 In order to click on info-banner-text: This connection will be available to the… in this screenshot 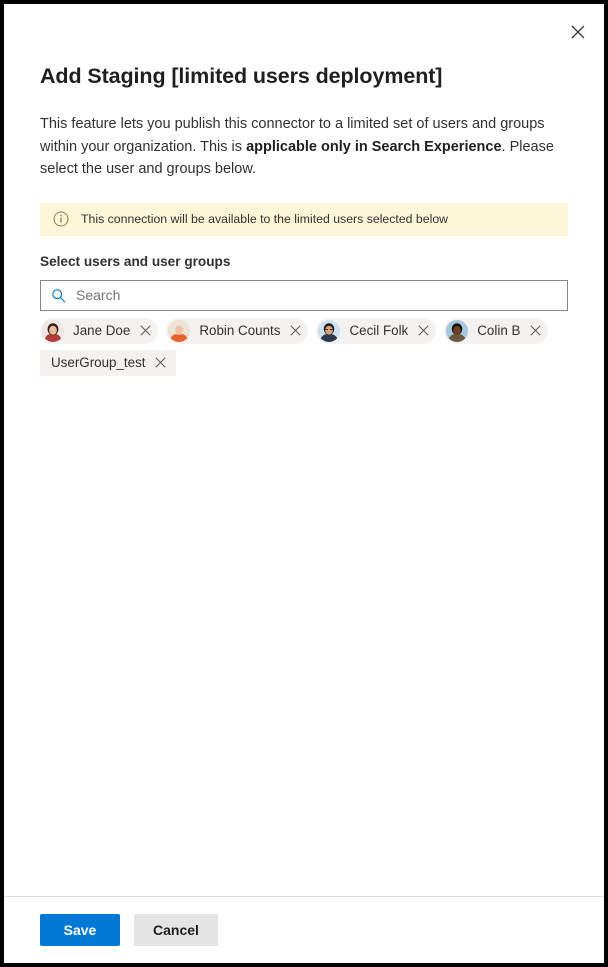, I will do `click(265, 219)`.